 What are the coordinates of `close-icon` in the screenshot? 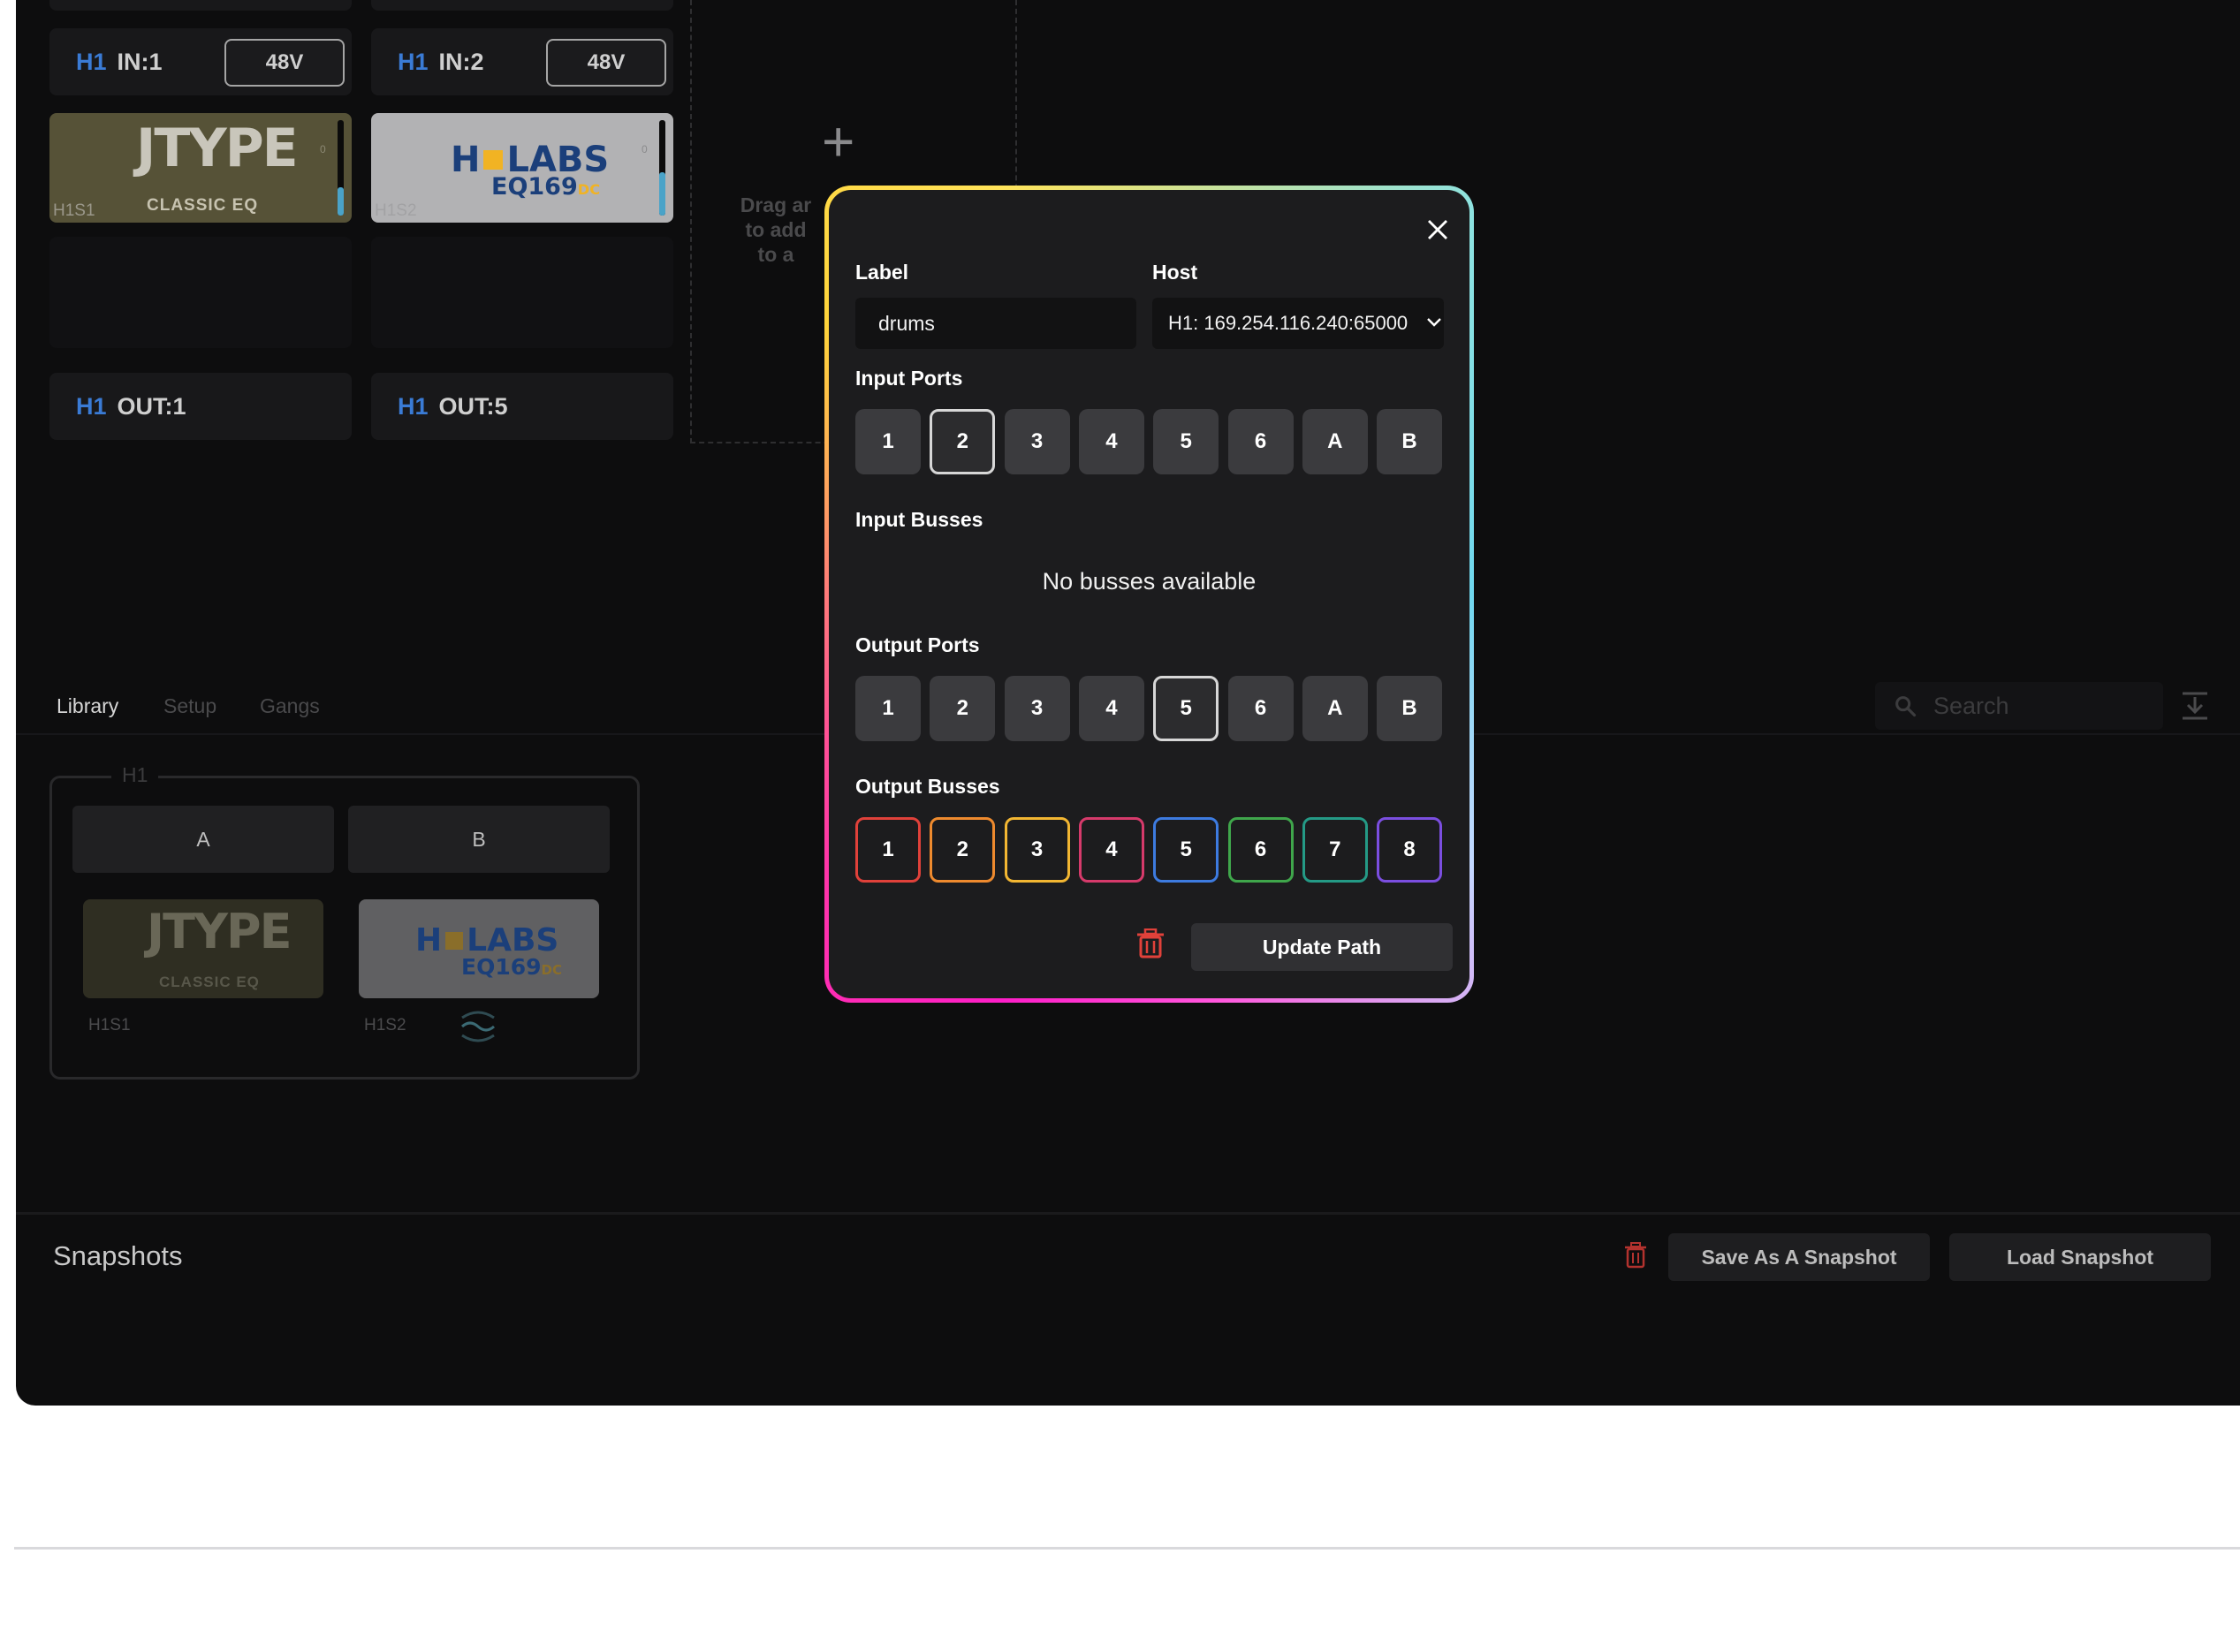 It's located at (1437, 229).